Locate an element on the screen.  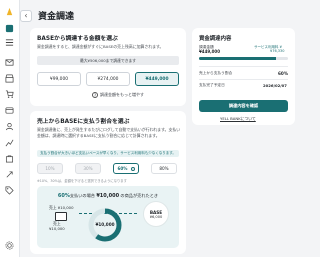
rate-option-10: 10% is located at coordinates (50, 168).